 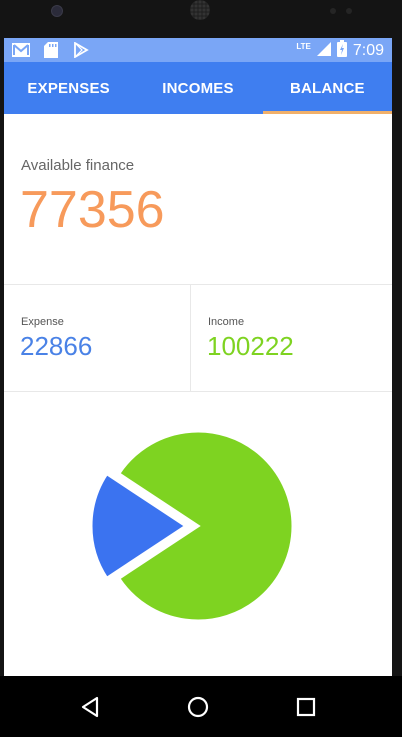 I want to click on battery-icon, so click(x=341, y=51).